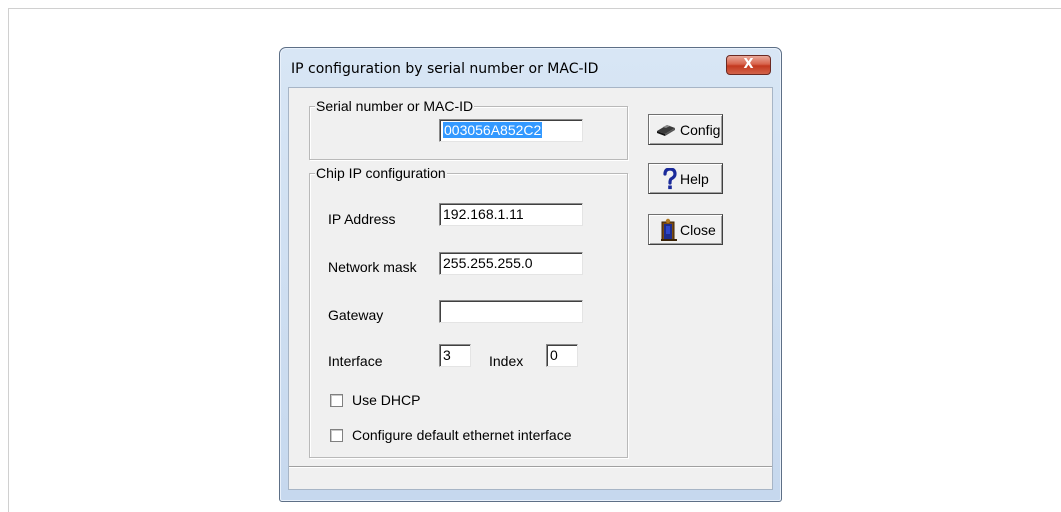 The image size is (1061, 512). What do you see at coordinates (386, 400) in the screenshot?
I see `use-dhcp-label: Use DHCP` at bounding box center [386, 400].